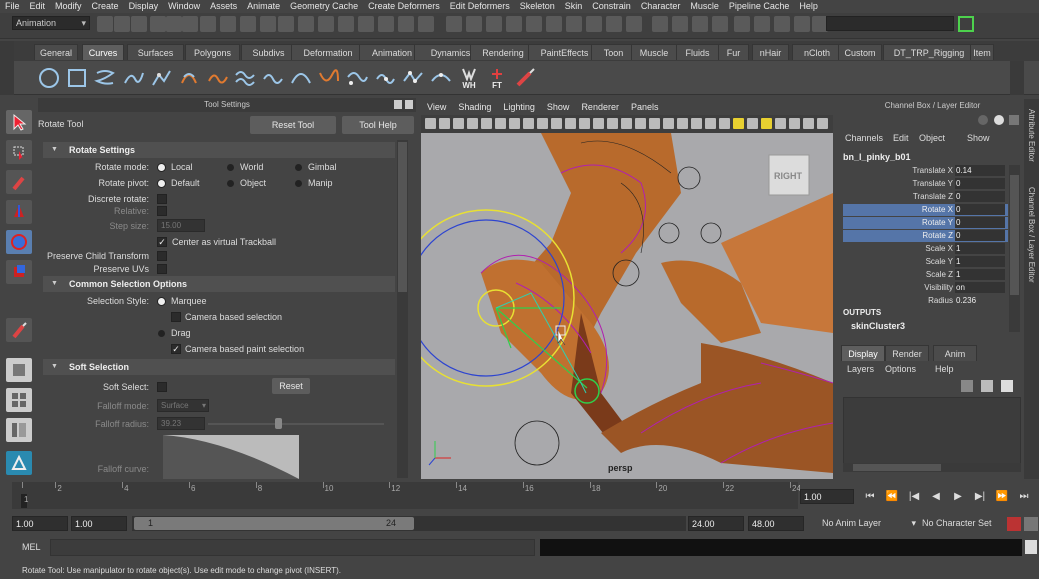  What do you see at coordinates (982, 52) in the screenshot?
I see `tab-item: Item` at bounding box center [982, 52].